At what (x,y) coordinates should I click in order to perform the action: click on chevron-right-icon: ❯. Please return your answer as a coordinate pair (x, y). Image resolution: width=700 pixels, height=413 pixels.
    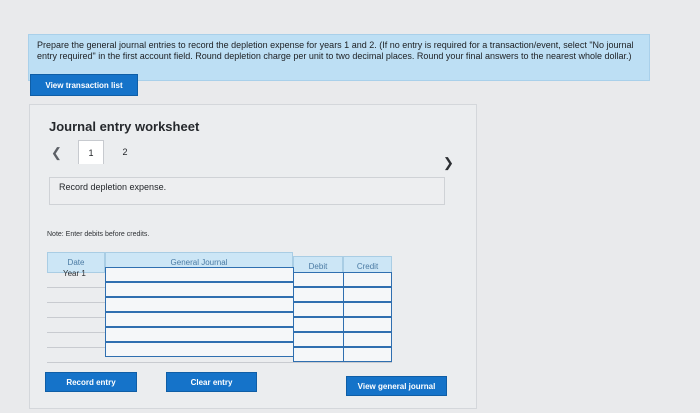
    Looking at the image, I should click on (448, 162).